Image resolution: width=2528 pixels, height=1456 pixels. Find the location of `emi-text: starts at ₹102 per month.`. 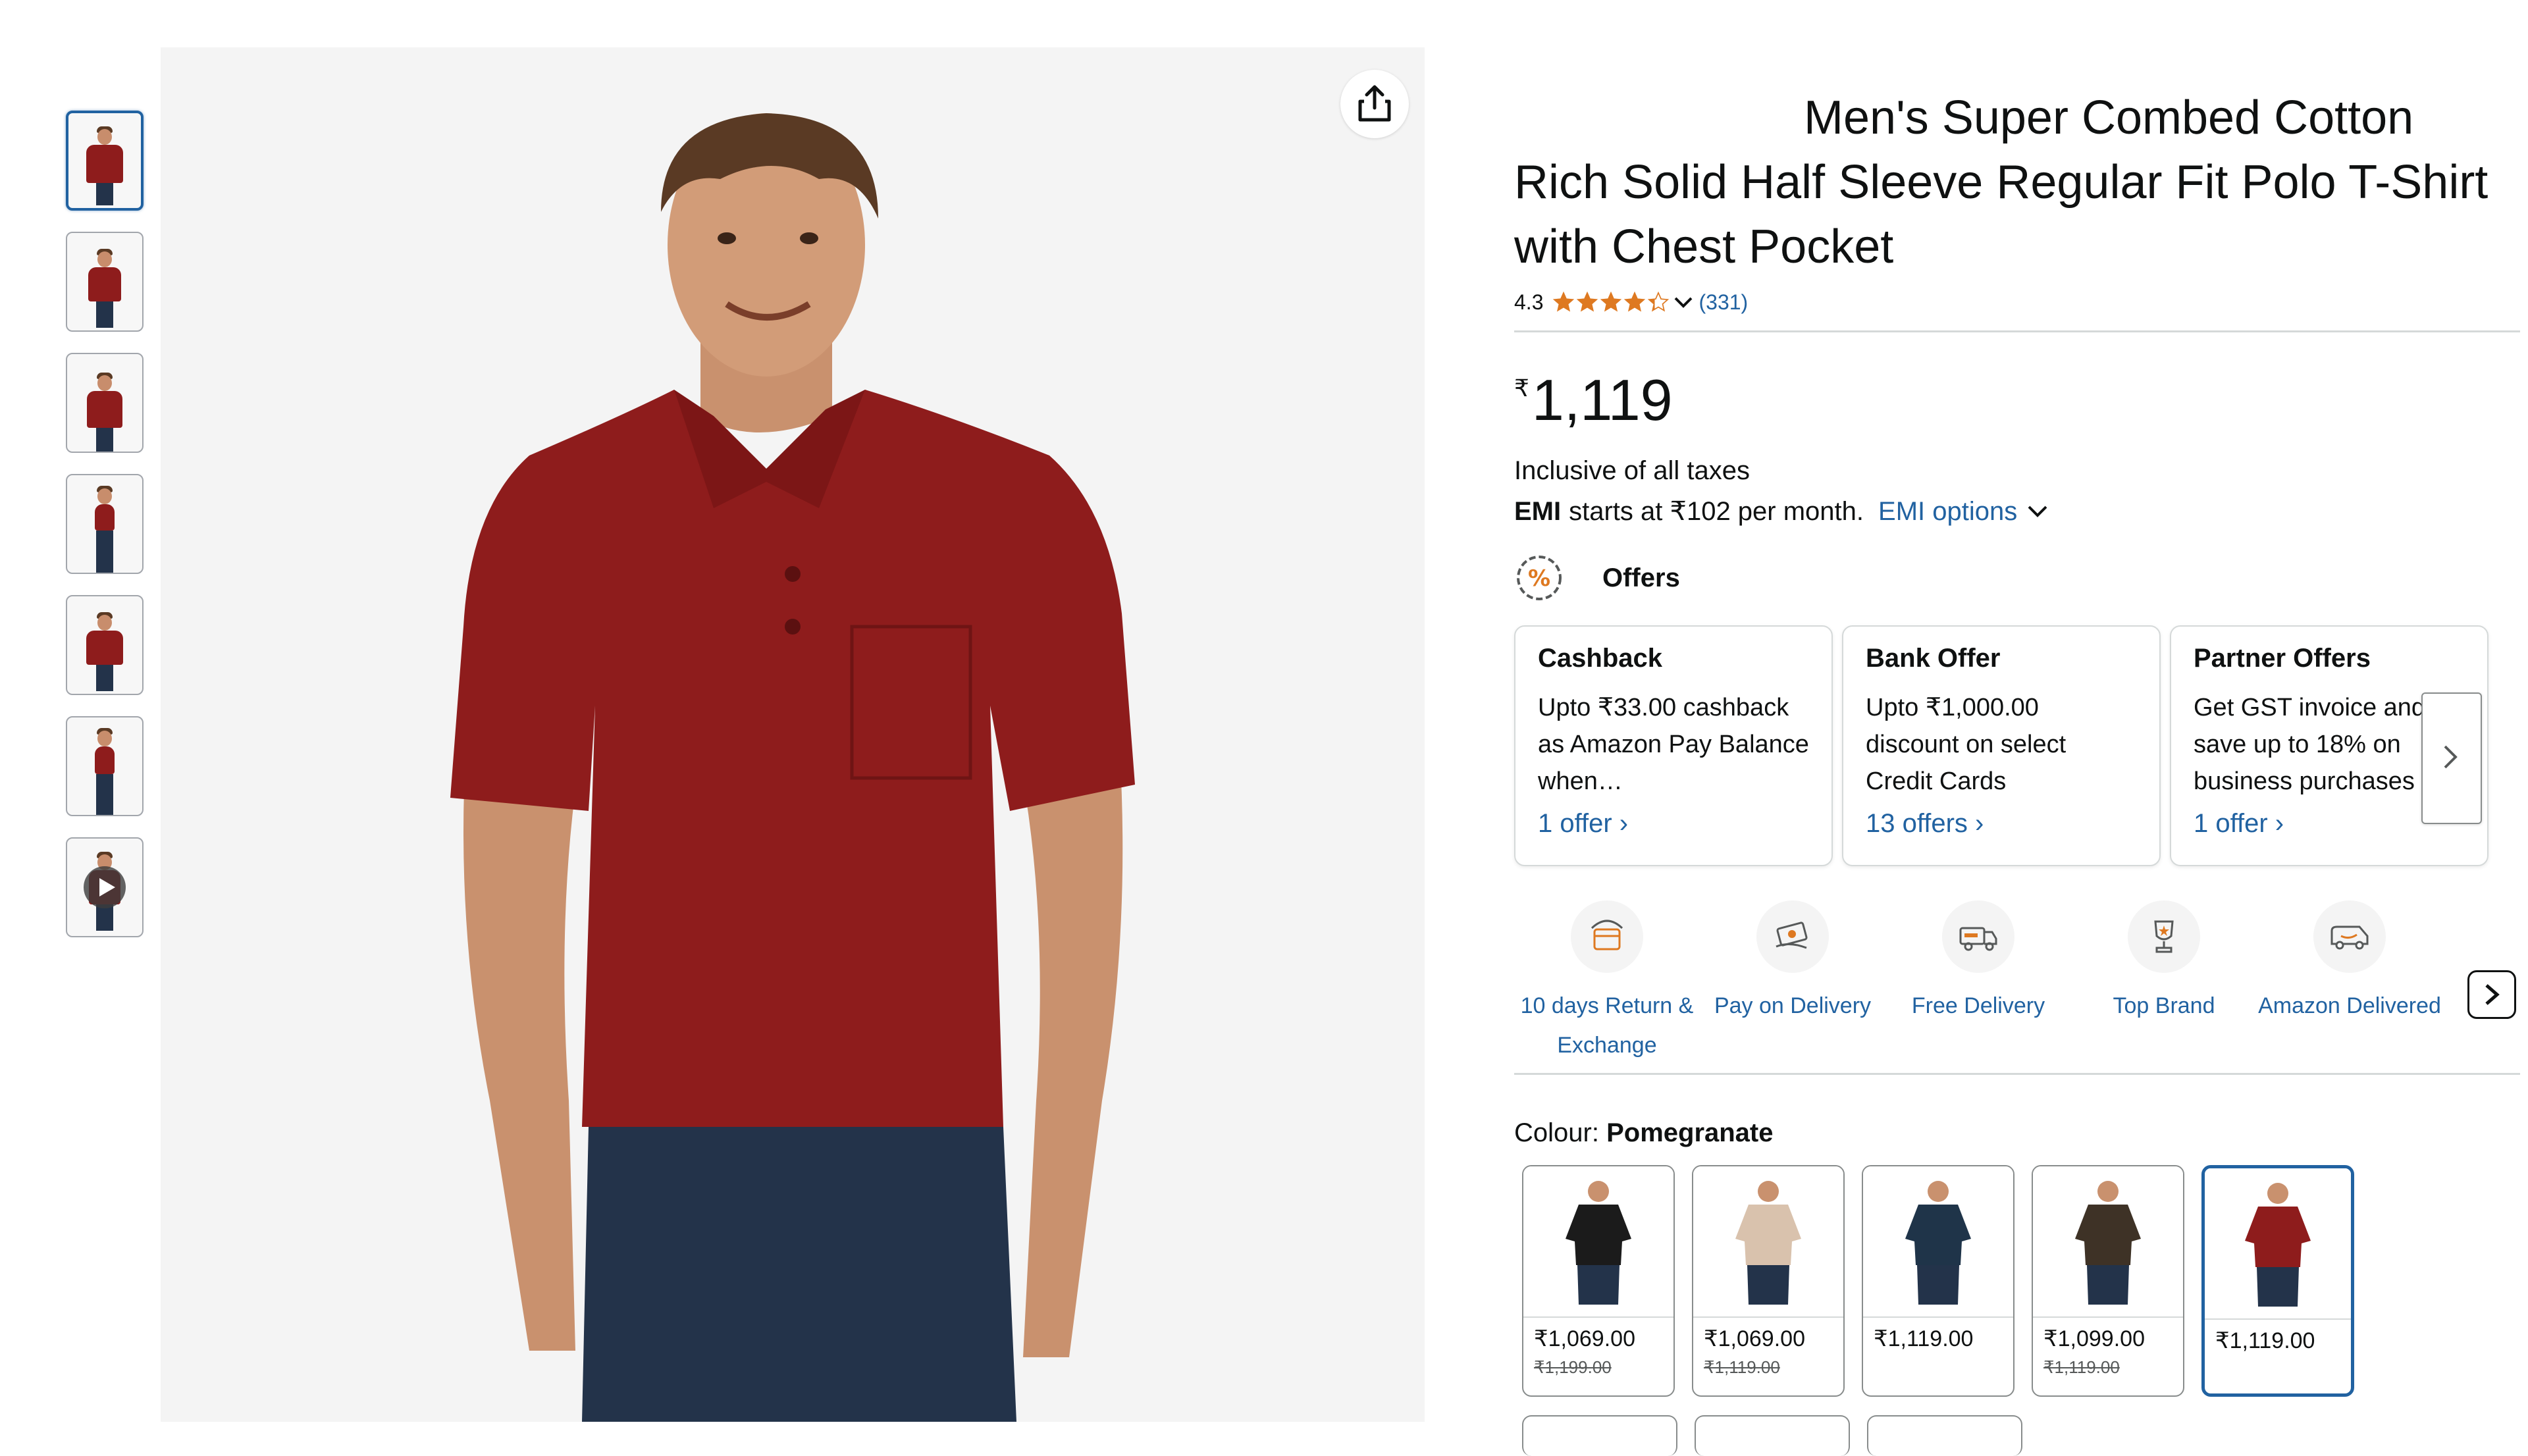

emi-text: starts at ₹102 per month. is located at coordinates (1717, 511).